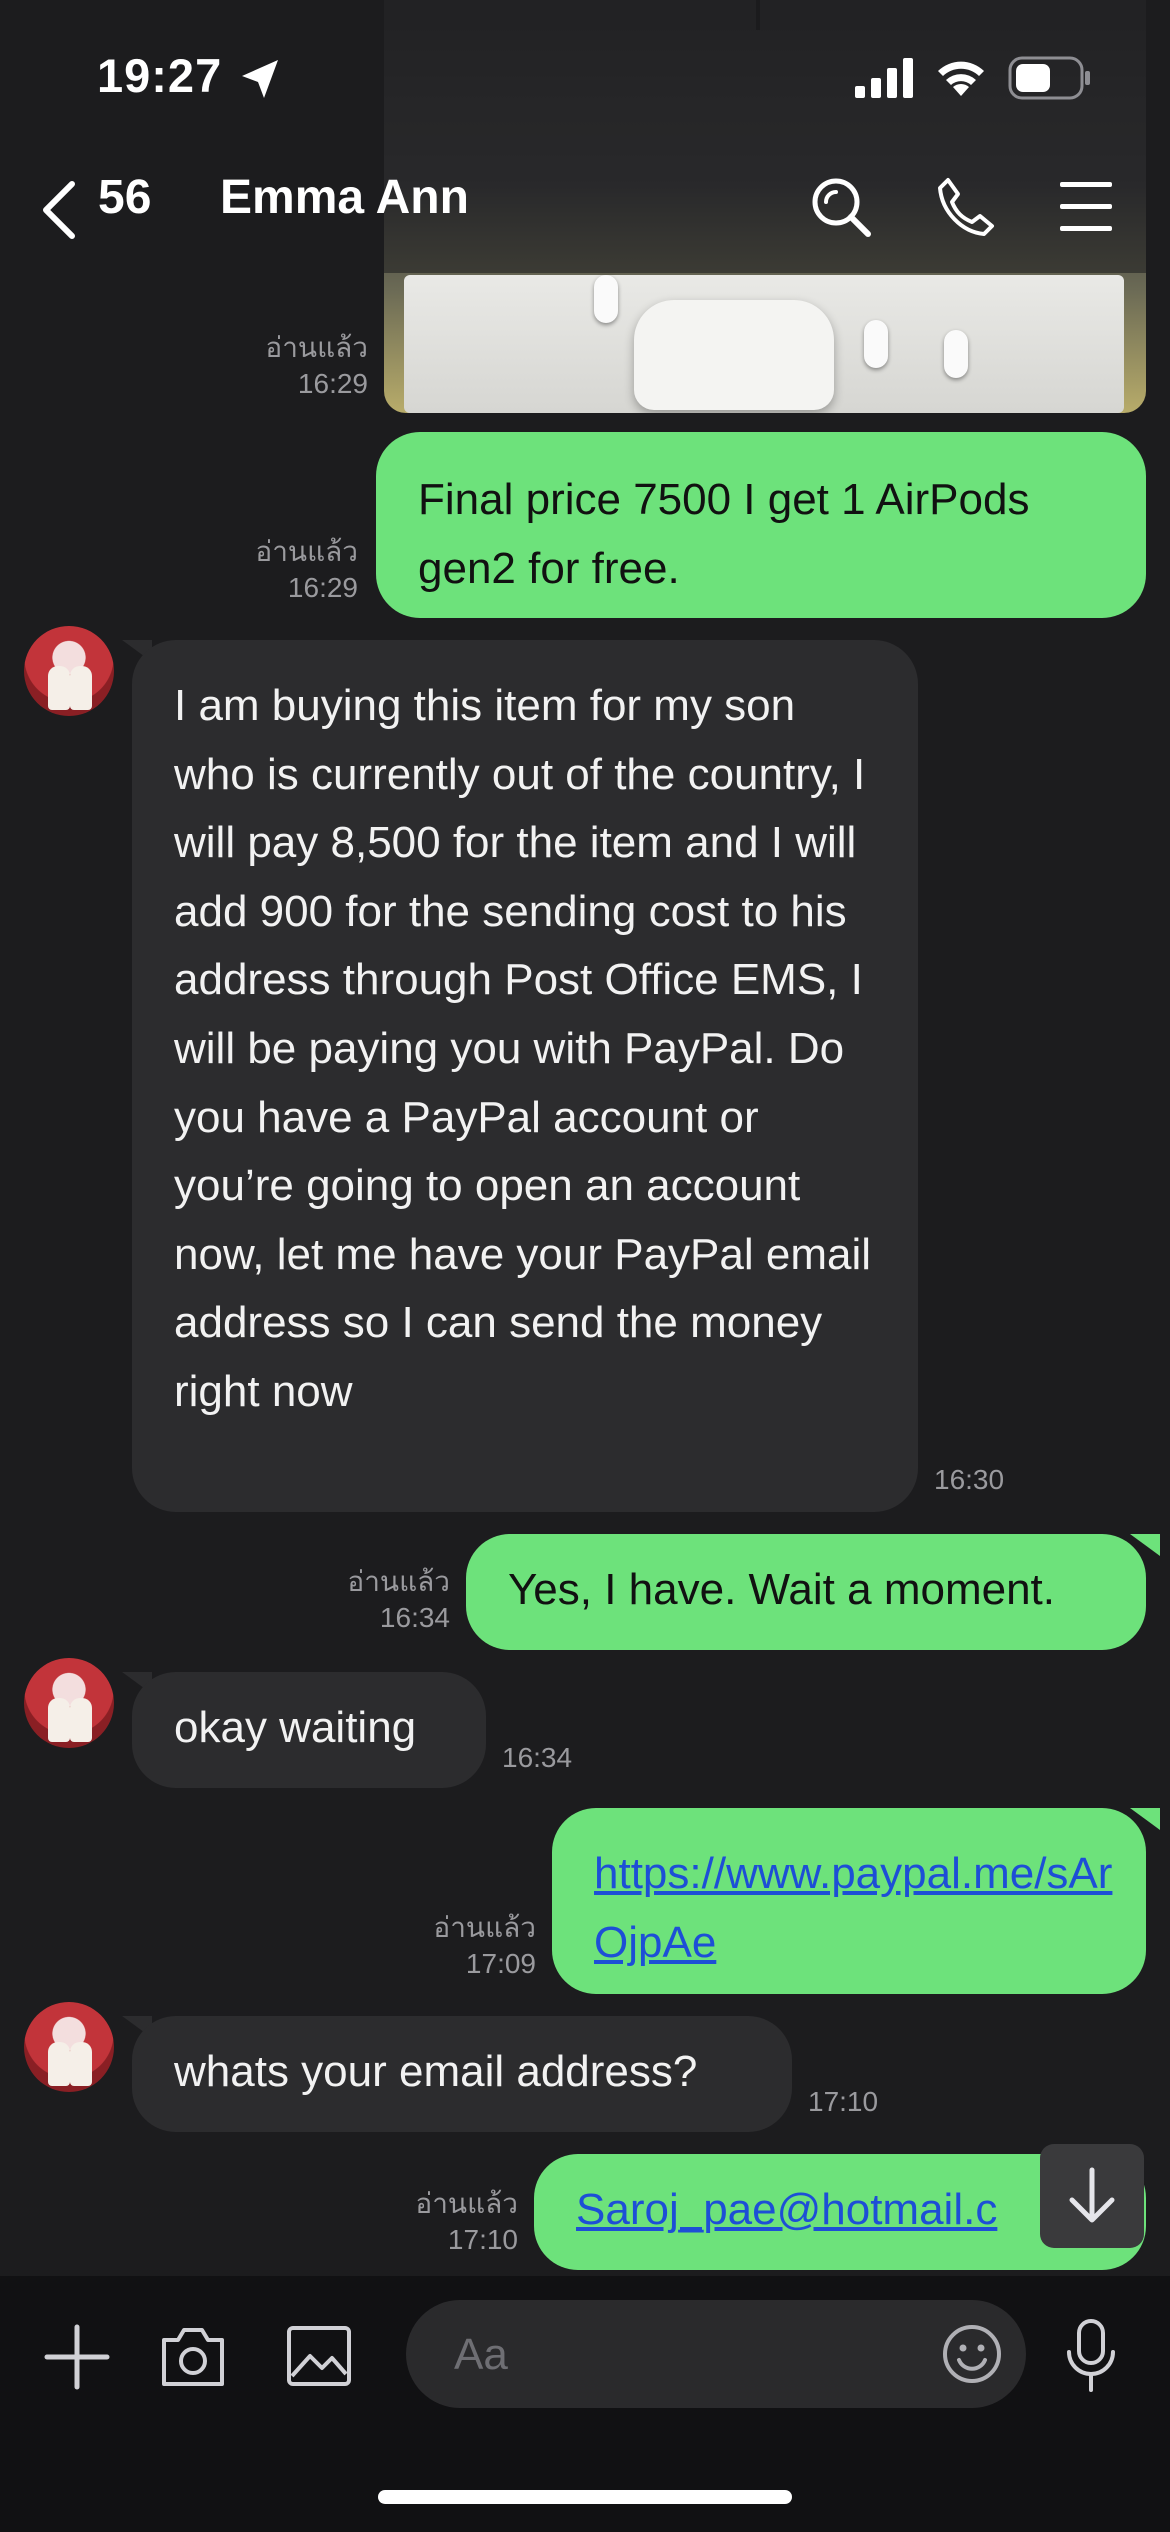 The height and width of the screenshot is (2532, 1170). What do you see at coordinates (124, 197) in the screenshot?
I see `unread-count: 56` at bounding box center [124, 197].